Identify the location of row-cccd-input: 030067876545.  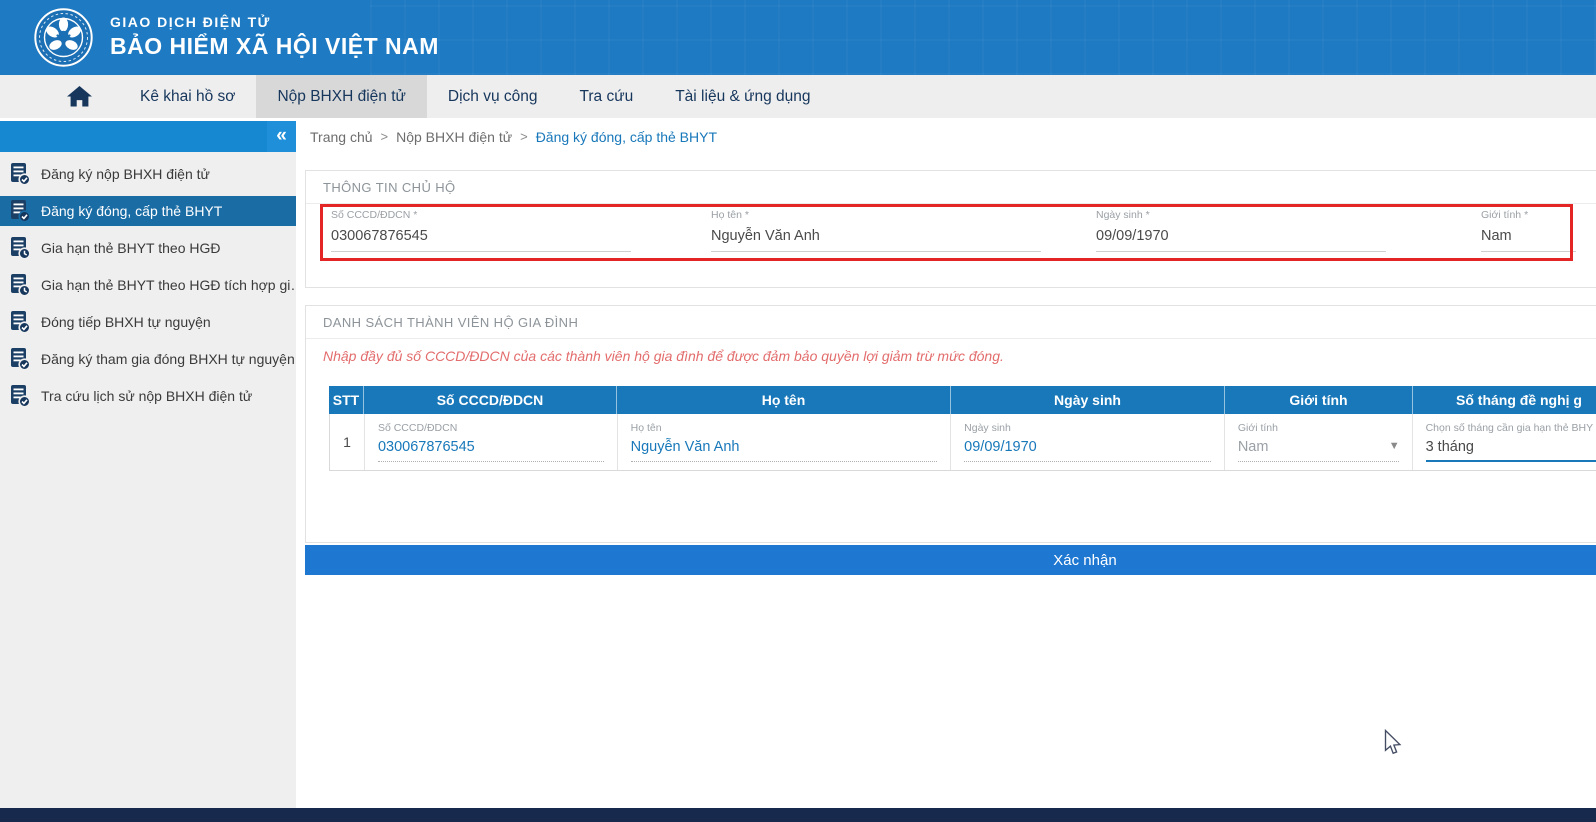
(491, 447).